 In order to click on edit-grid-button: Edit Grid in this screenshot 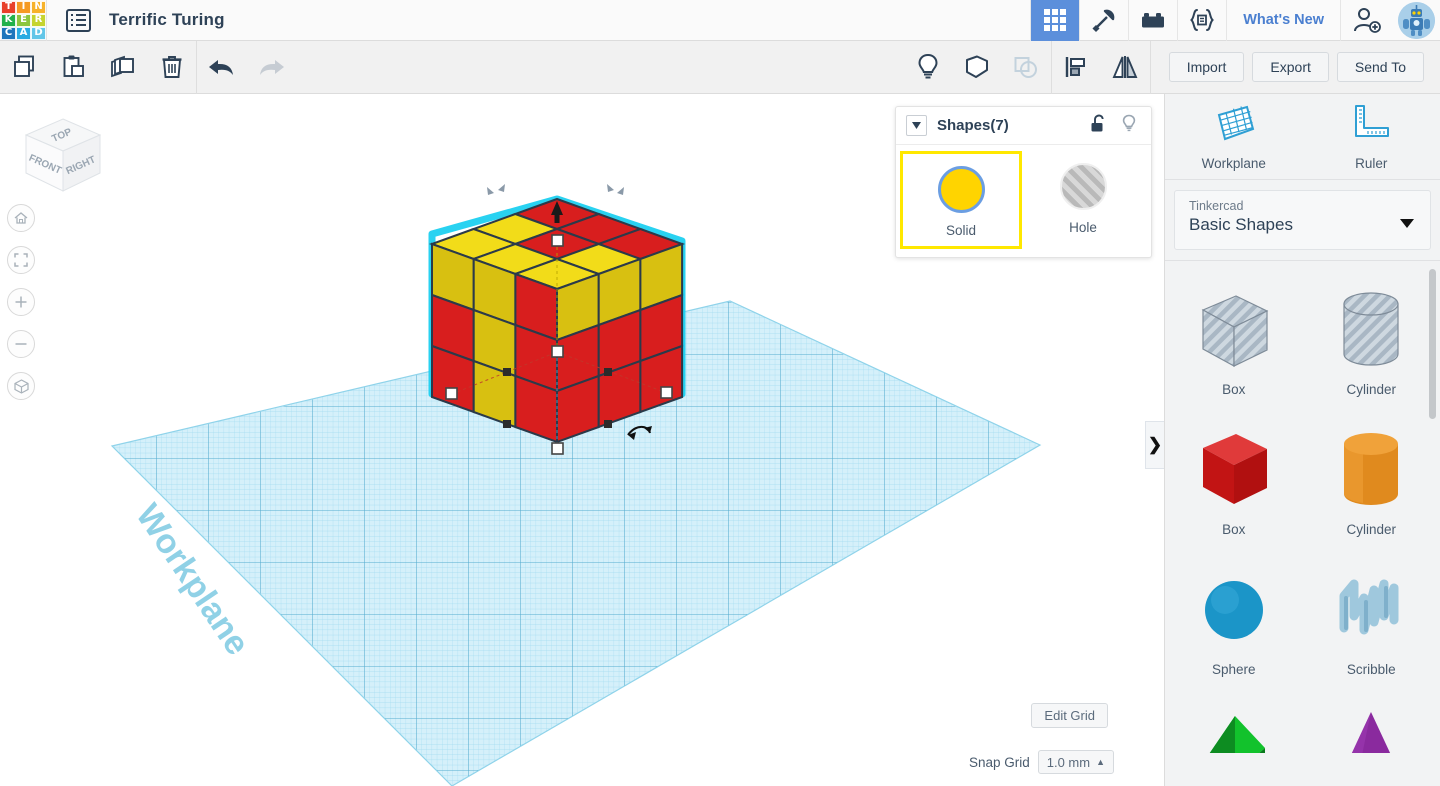, I will do `click(1069, 715)`.